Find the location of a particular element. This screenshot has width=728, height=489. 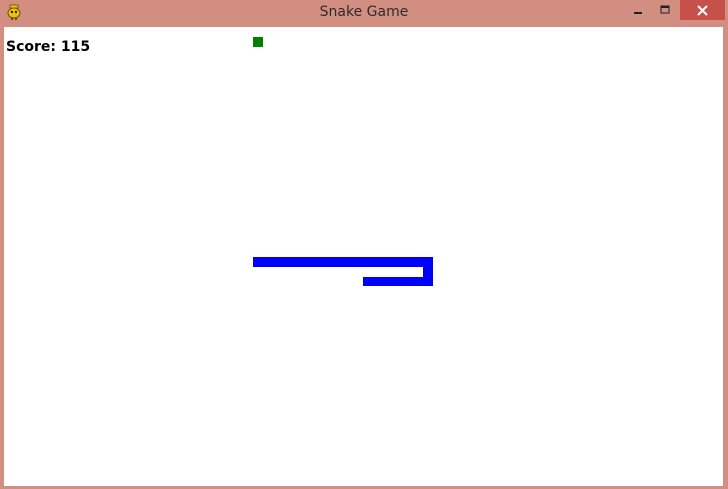

close-icon is located at coordinates (702, 10).